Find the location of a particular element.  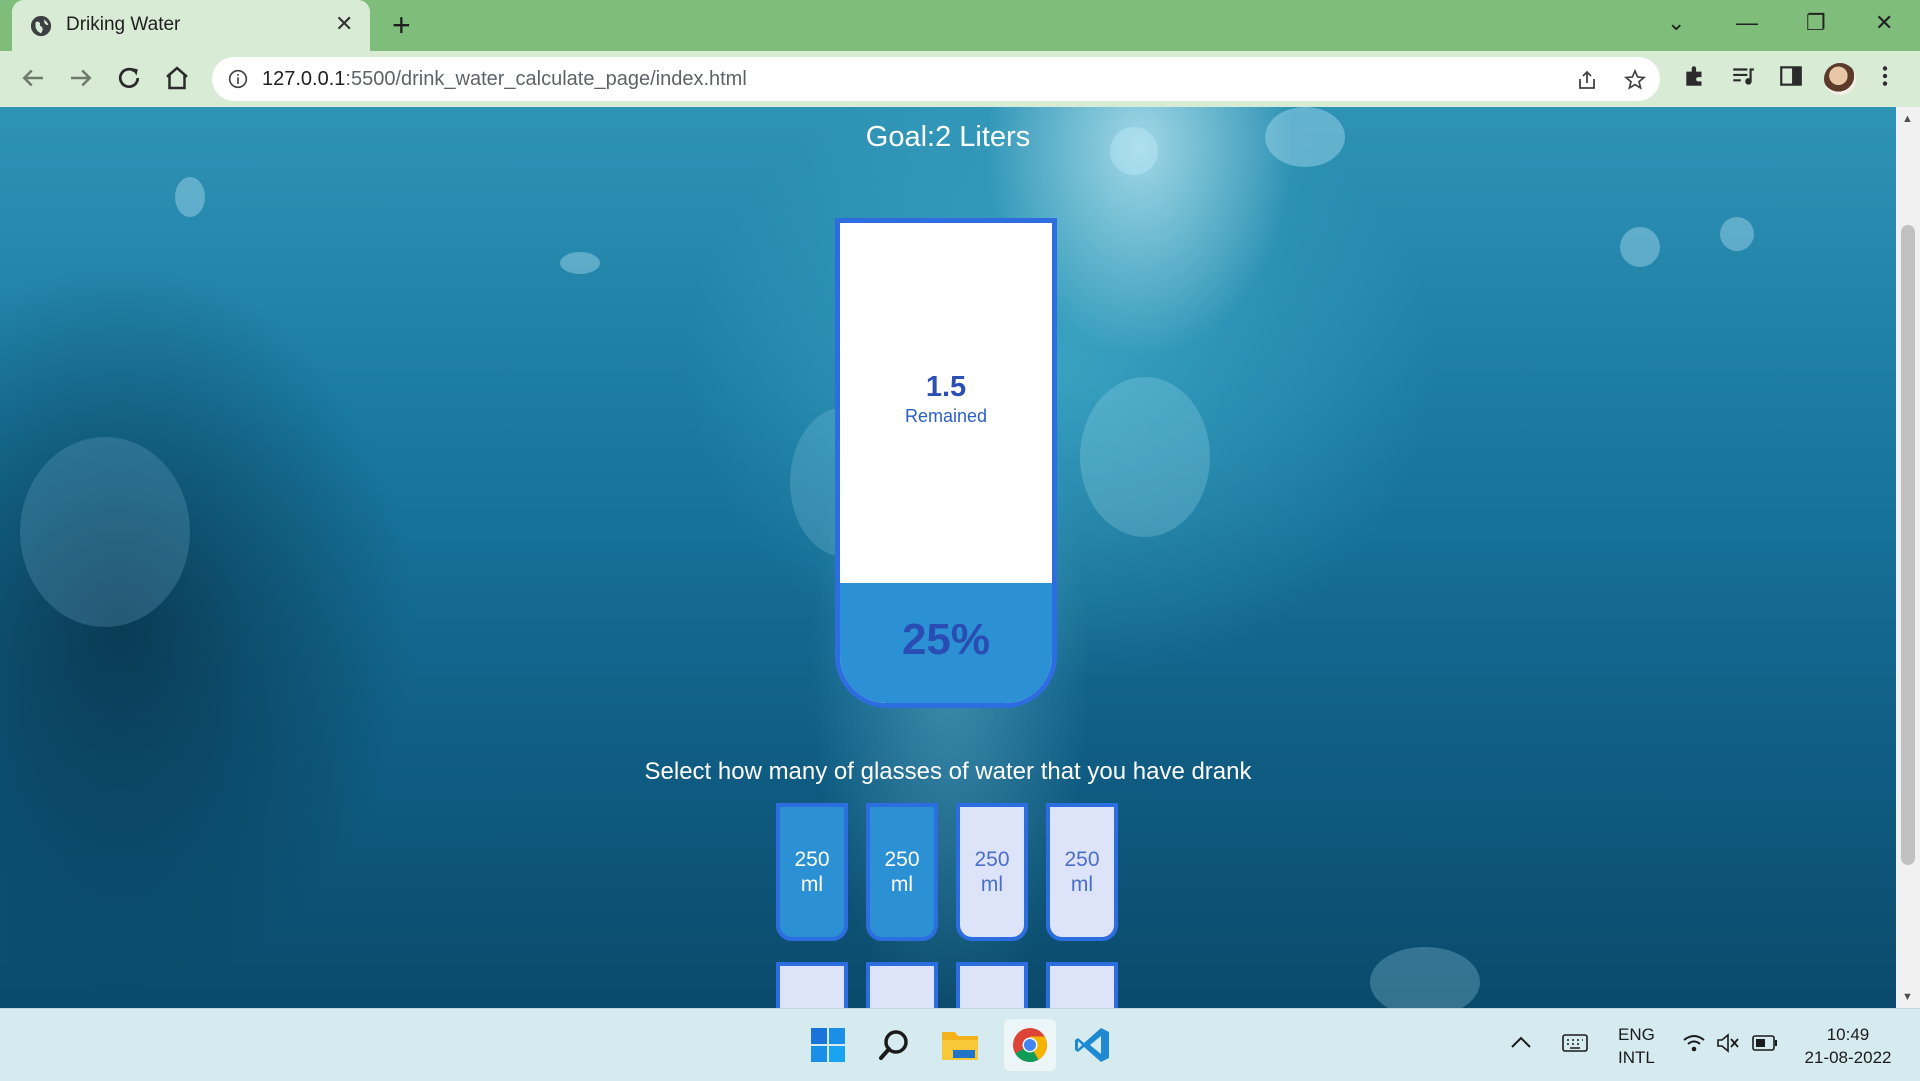

windows-taskbar: ENG INTL 10:49 21-08-2022 is located at coordinates (960, 1044).